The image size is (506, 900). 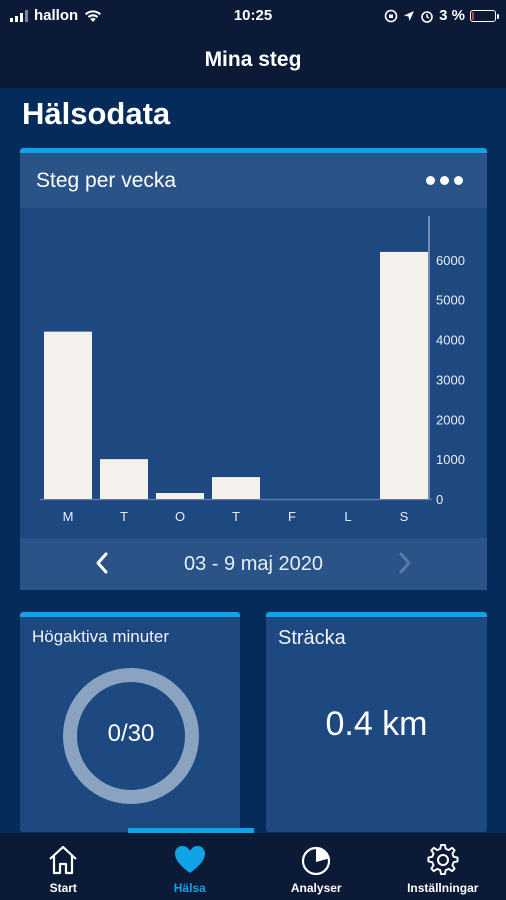 What do you see at coordinates (253, 180) in the screenshot?
I see `chart-card-header: Steg per vecka` at bounding box center [253, 180].